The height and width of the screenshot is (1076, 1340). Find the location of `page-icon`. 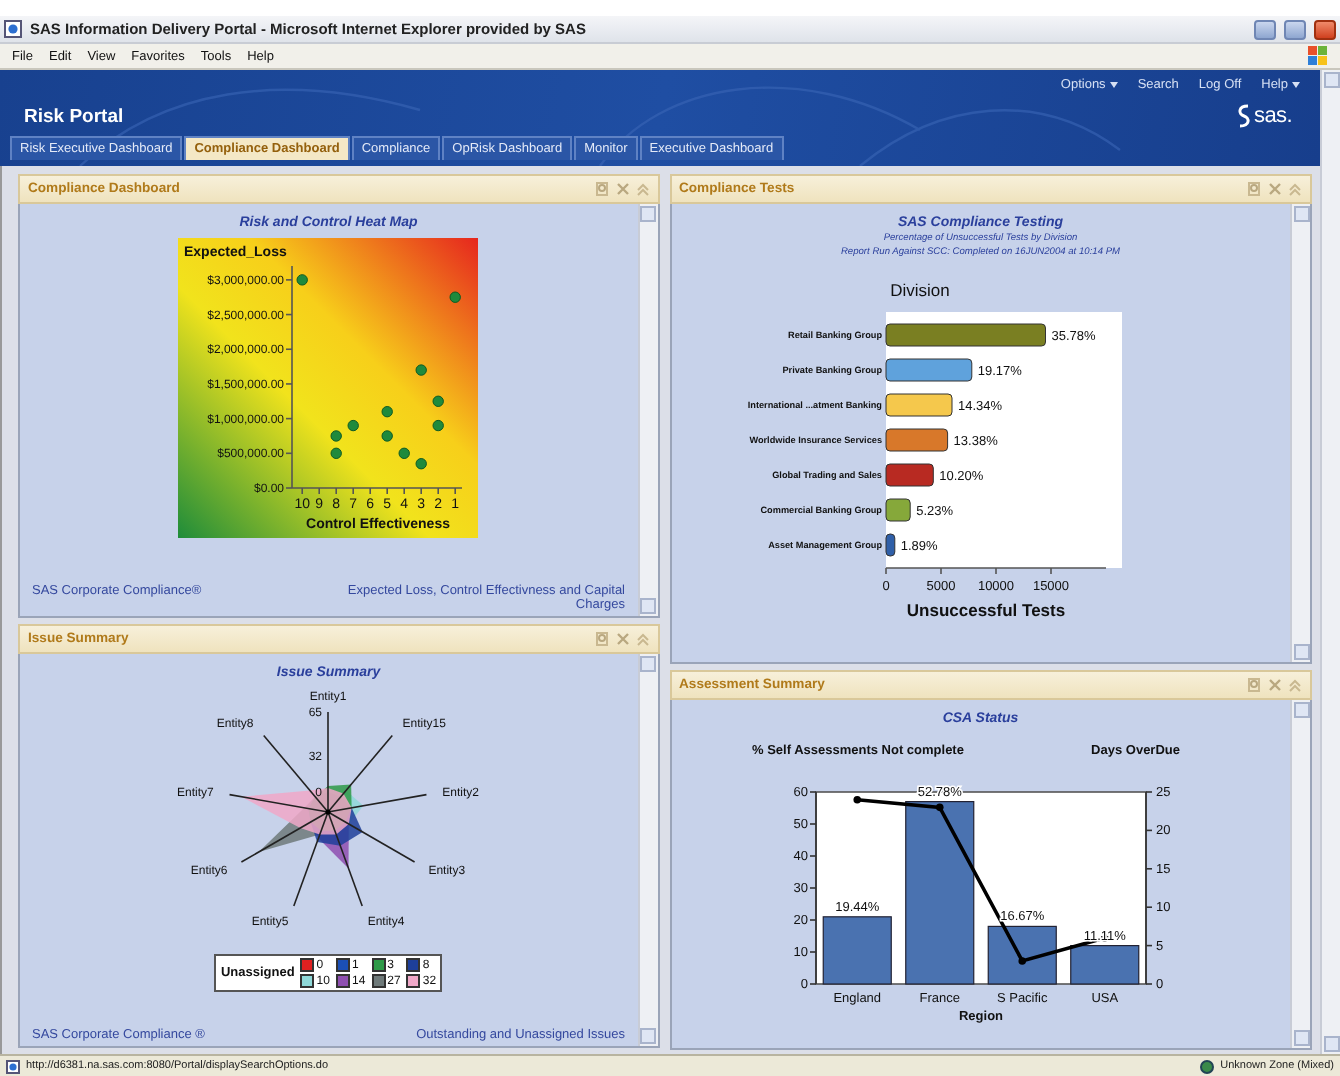

page-icon is located at coordinates (13, 1066).